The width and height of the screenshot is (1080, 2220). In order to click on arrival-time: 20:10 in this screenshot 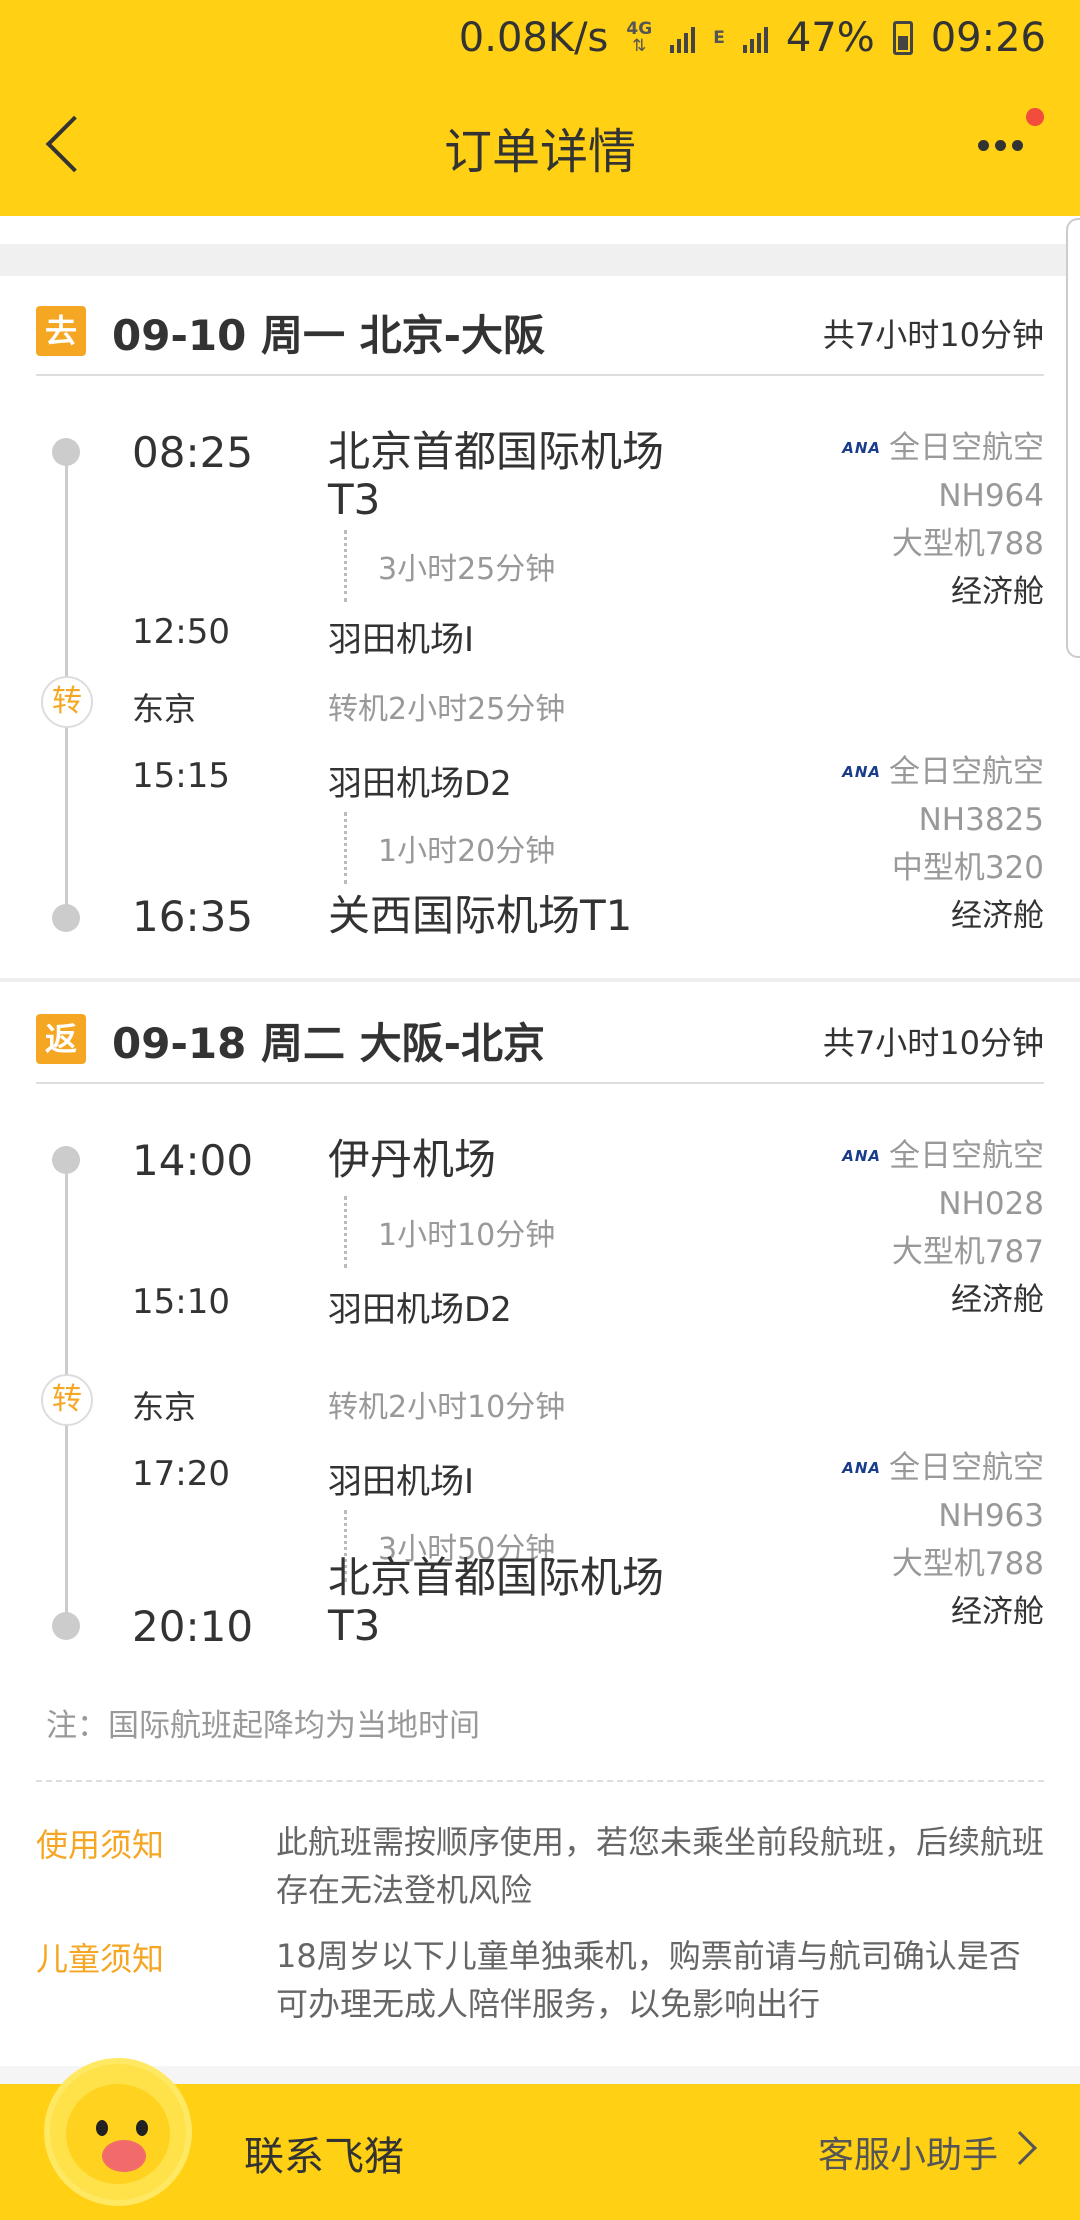, I will do `click(193, 1626)`.